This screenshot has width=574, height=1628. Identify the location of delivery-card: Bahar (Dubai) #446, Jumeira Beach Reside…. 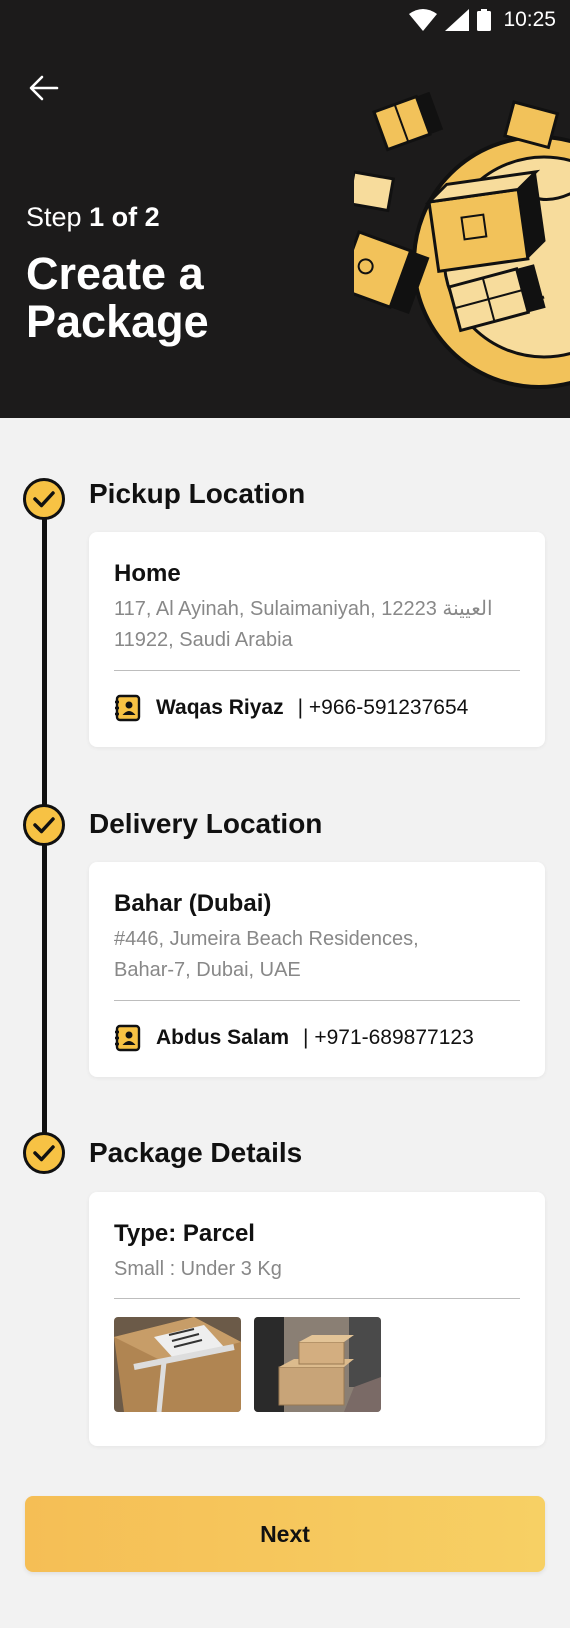
(317, 969).